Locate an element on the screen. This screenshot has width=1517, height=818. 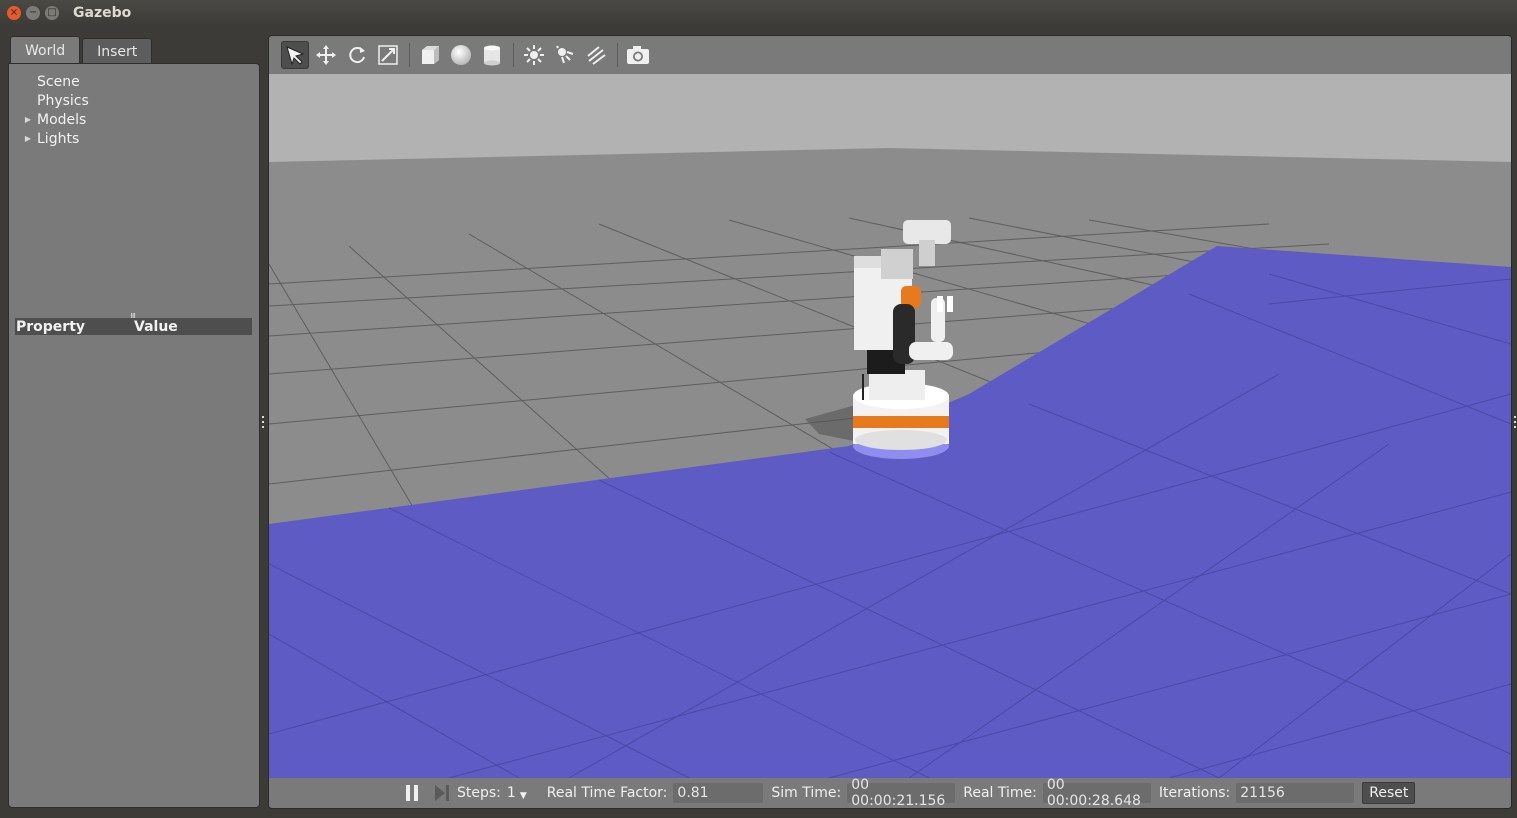
rotate-mode-button is located at coordinates (357, 55).